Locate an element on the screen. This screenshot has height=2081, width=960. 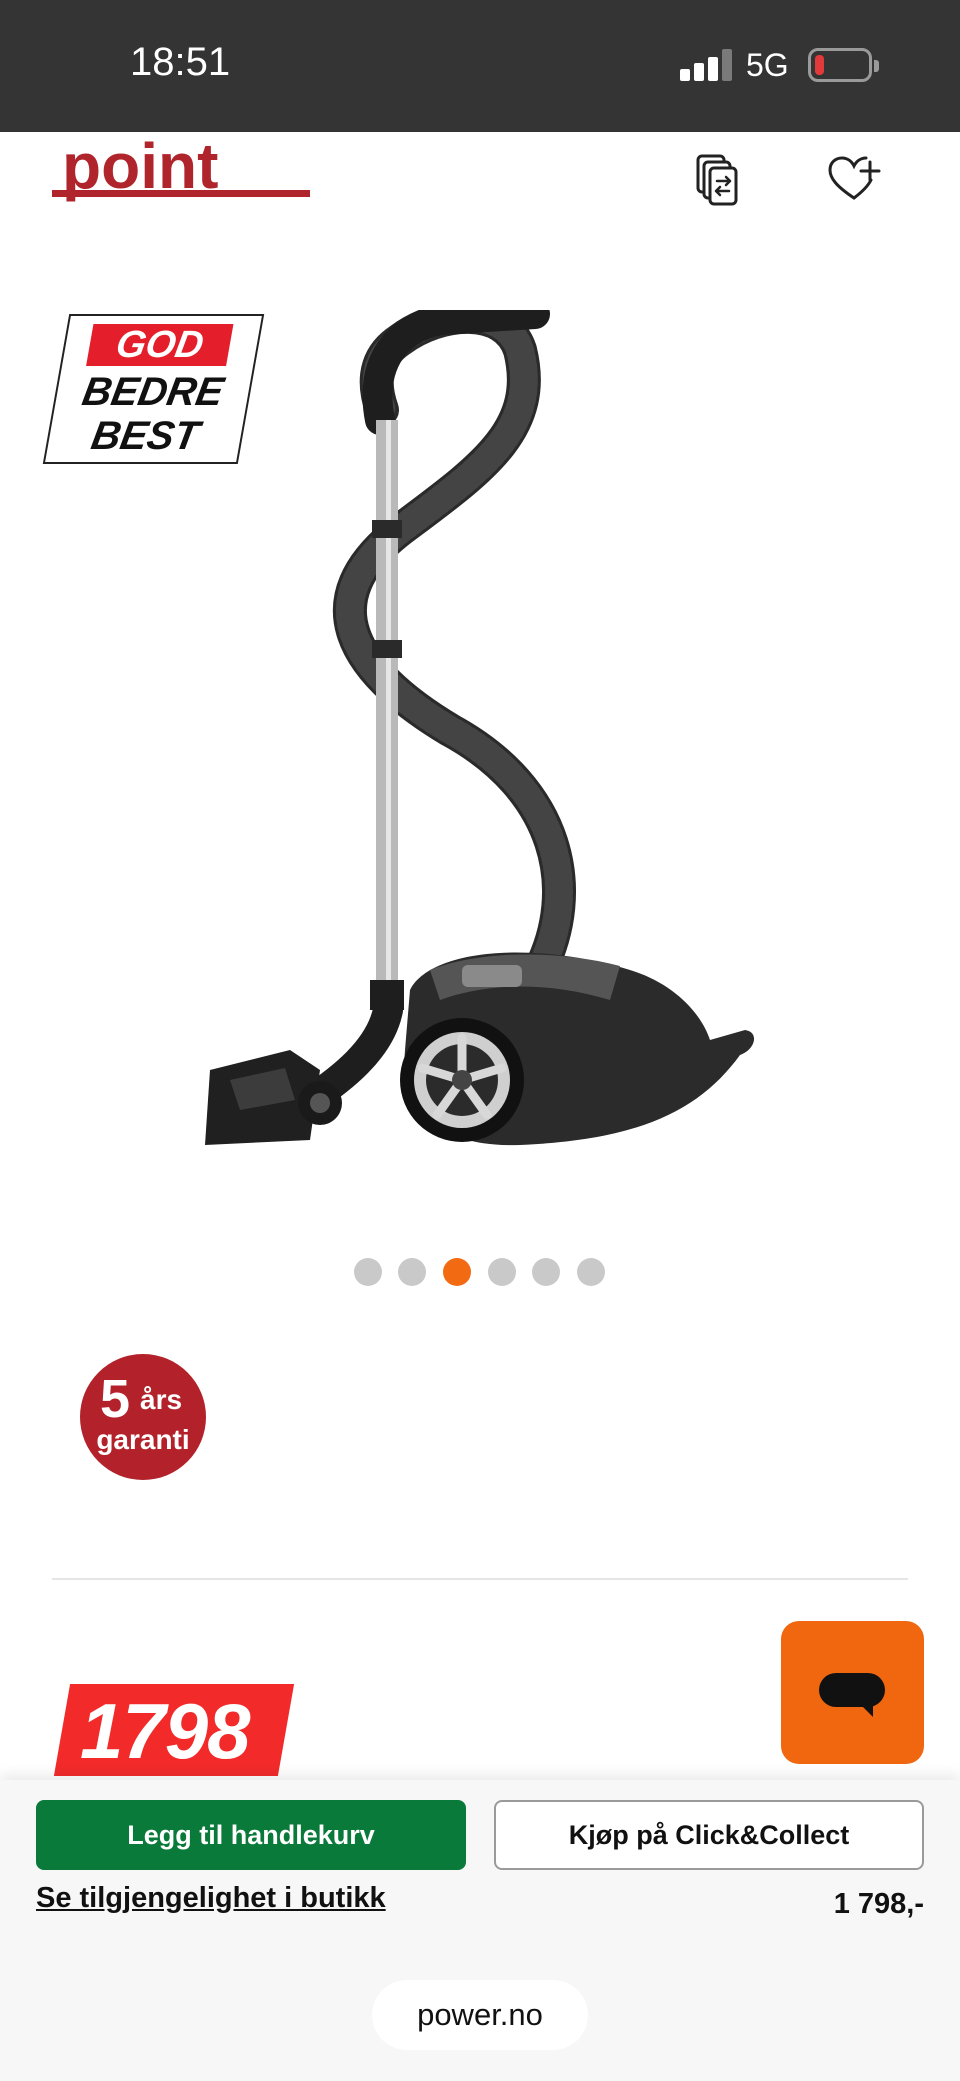
add-to-cart-button: Legg til handlekurv is located at coordinates (251, 1835).